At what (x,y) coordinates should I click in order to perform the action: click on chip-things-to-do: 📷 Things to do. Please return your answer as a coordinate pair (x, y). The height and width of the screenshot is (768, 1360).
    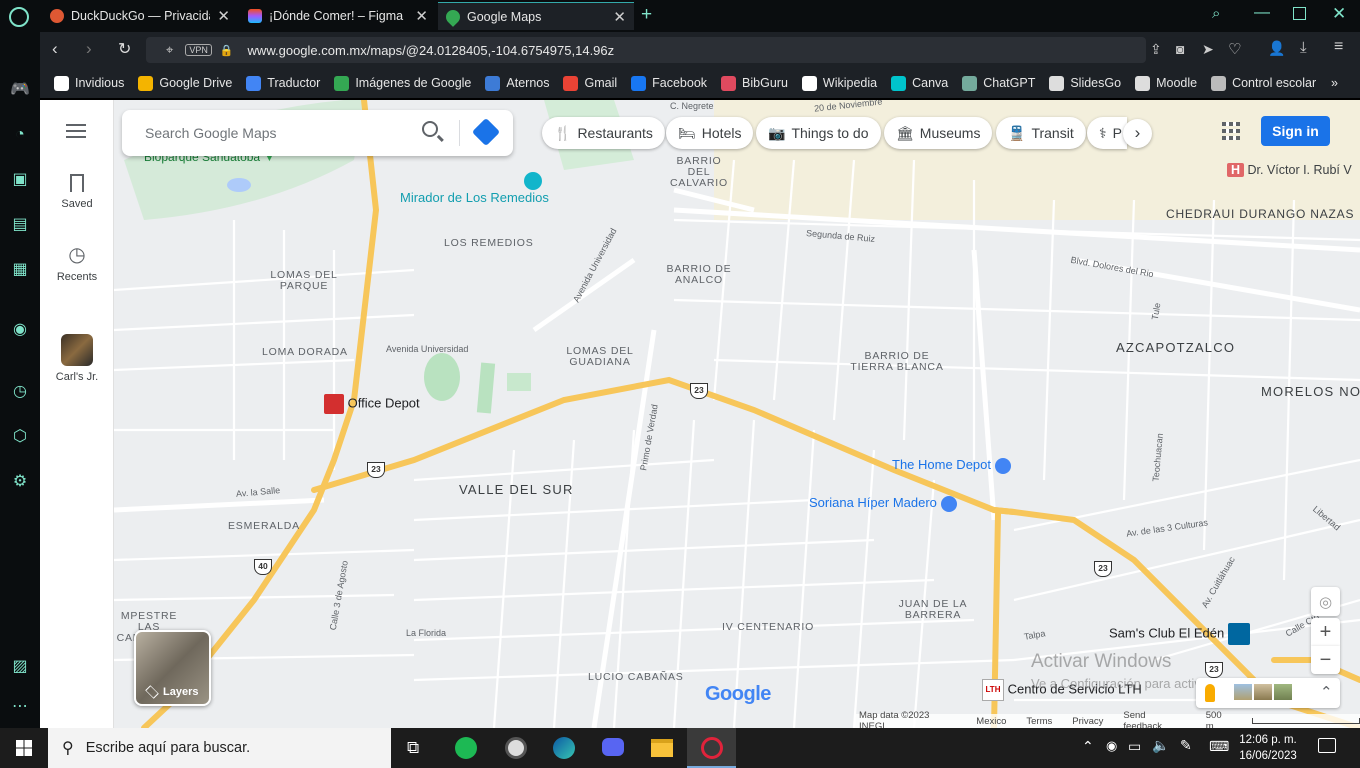
    Looking at the image, I should click on (818, 133).